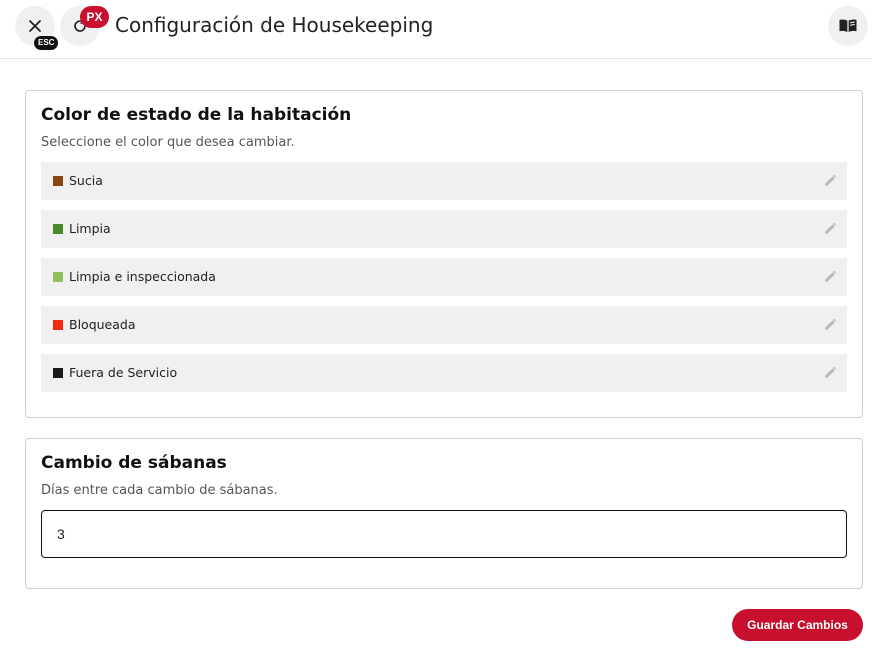 Image resolution: width=872 pixels, height=653 pixels. Describe the element at coordinates (436, 29) in the screenshot. I see `header-bar: ESC PX Configuración de Housekeeping` at that location.